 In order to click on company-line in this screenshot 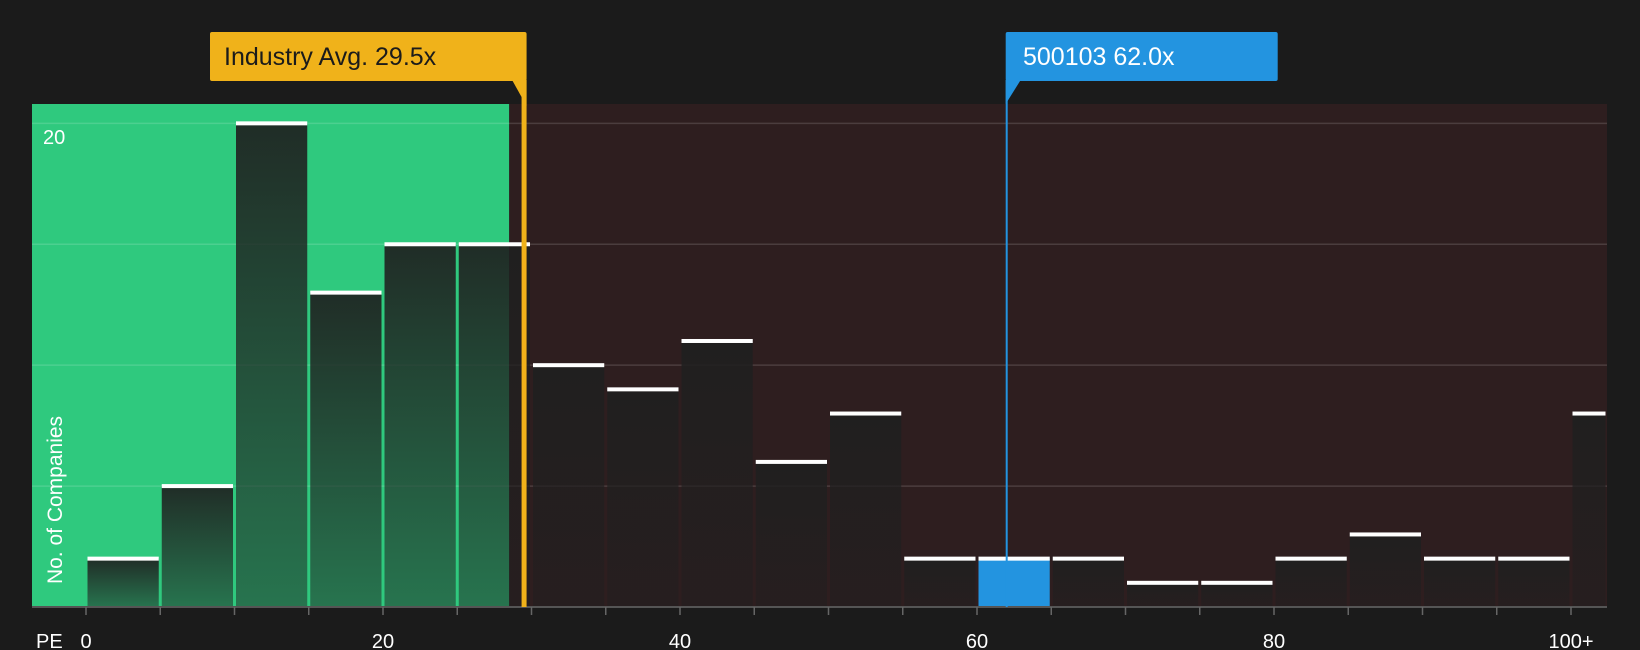, I will do `click(1006, 343)`.